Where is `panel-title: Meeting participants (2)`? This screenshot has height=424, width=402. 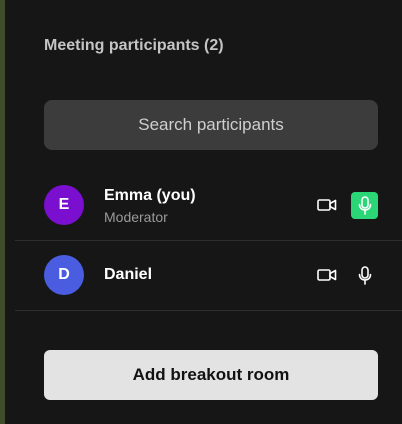
panel-title: Meeting participants (2) is located at coordinates (134, 45).